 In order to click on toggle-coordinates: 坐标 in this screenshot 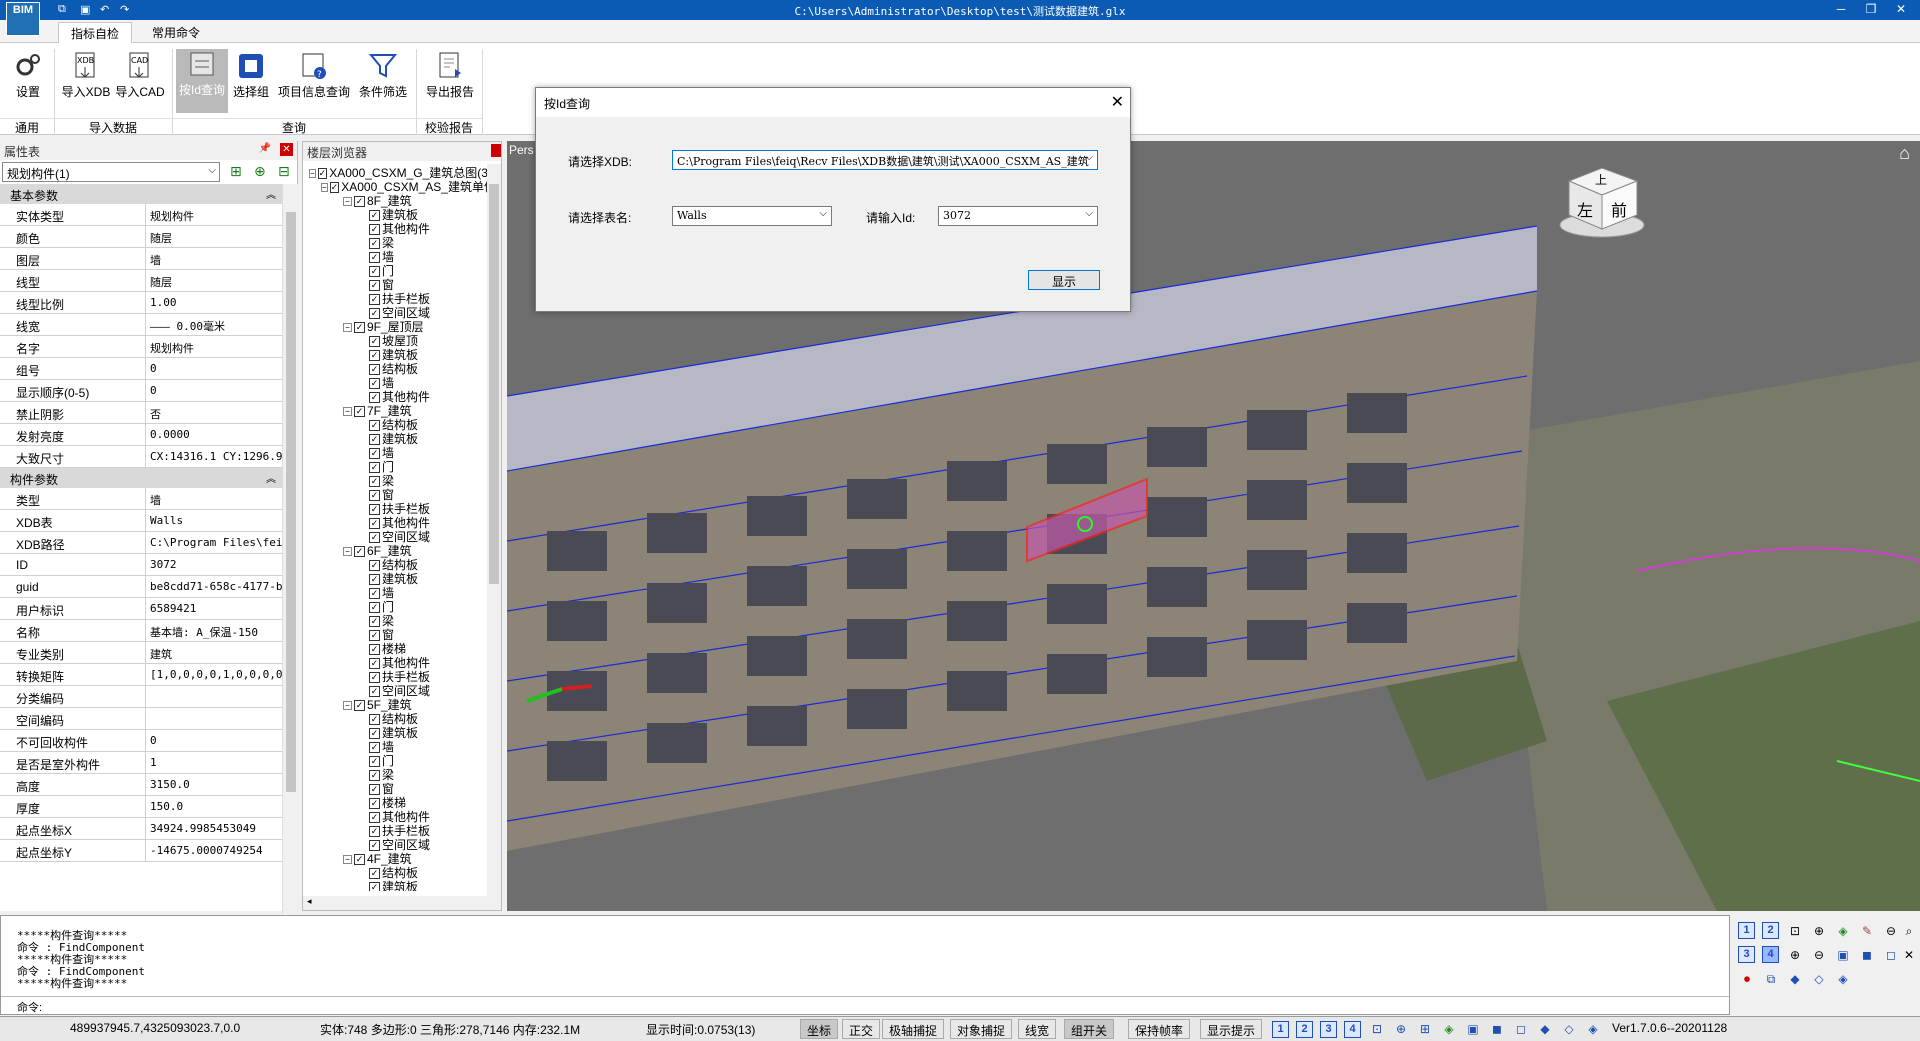, I will do `click(819, 1029)`.